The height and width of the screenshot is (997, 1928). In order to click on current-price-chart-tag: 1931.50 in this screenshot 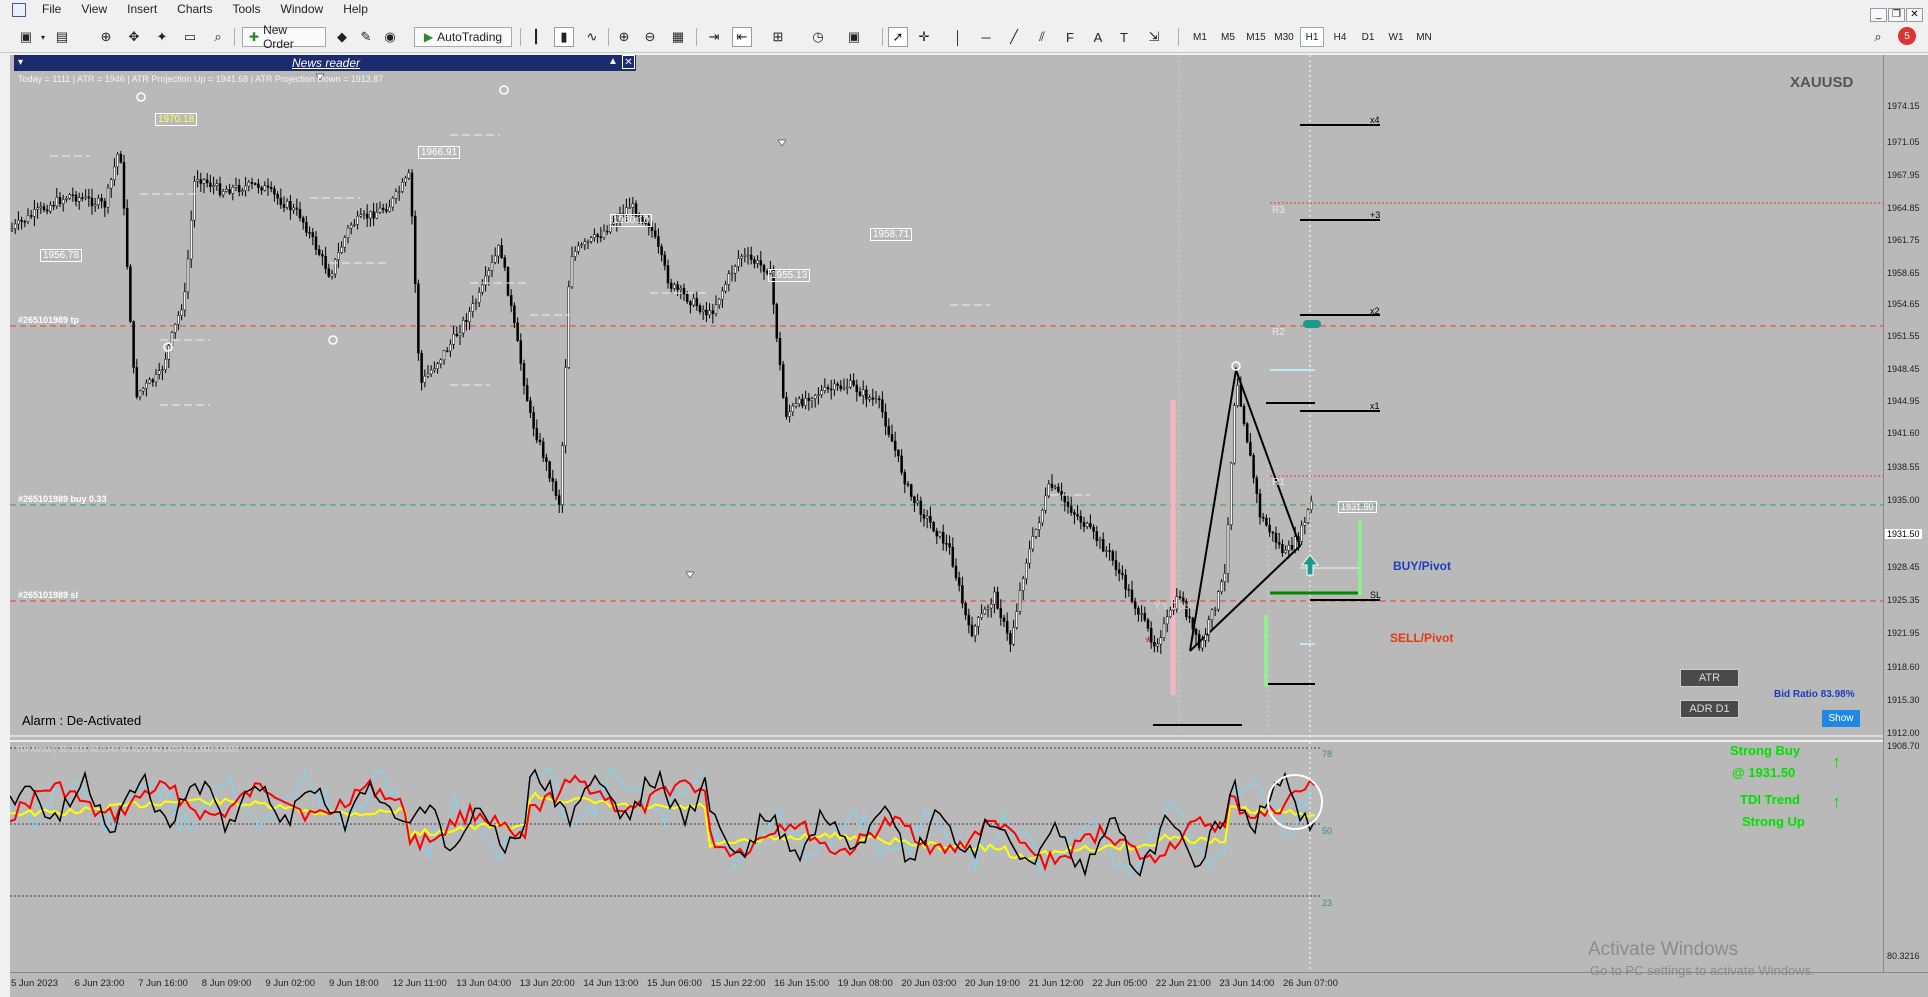, I will do `click(1357, 507)`.